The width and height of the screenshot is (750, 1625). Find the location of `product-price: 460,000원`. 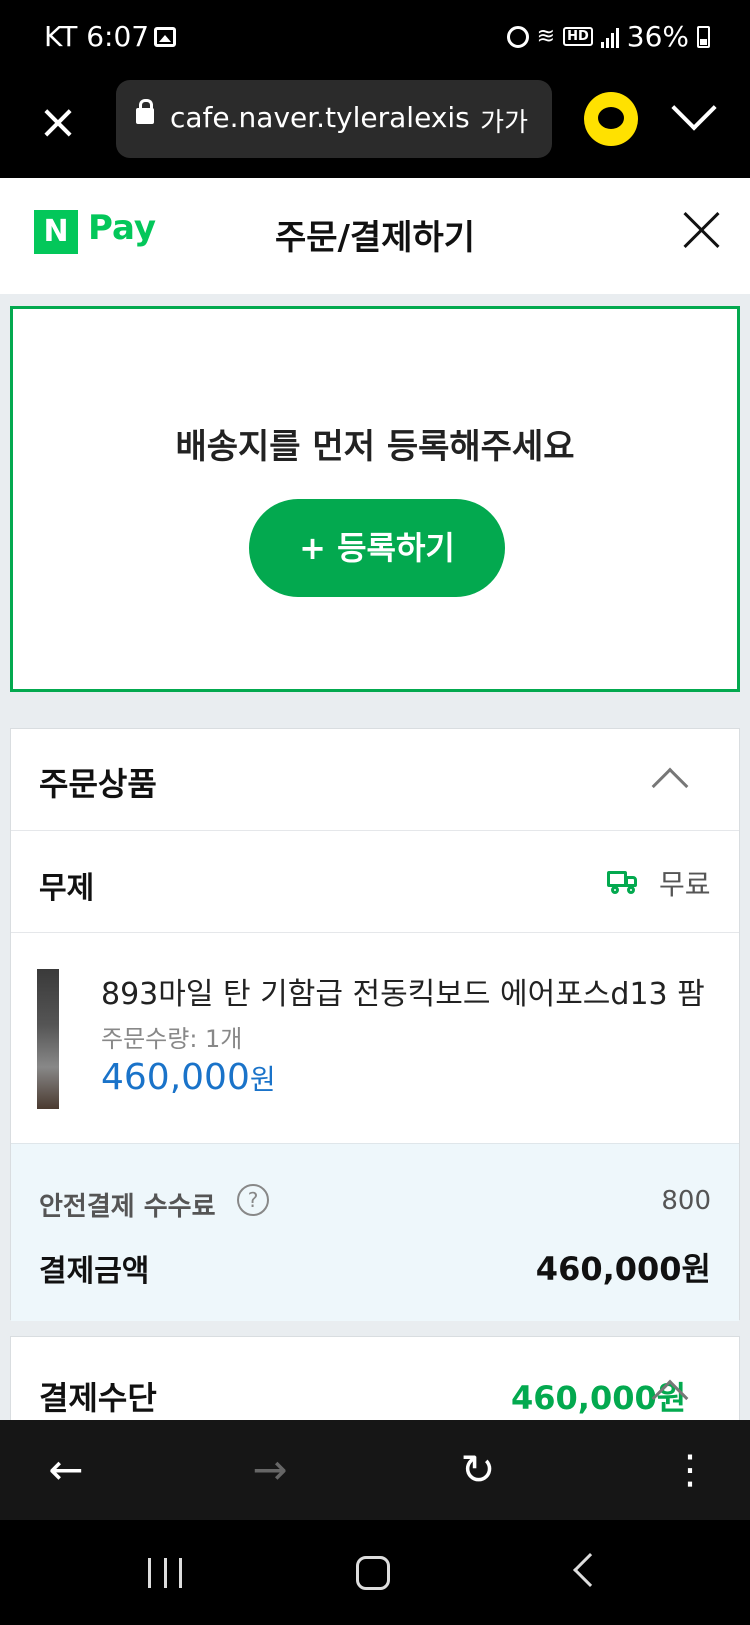

product-price: 460,000원 is located at coordinates (188, 1077).